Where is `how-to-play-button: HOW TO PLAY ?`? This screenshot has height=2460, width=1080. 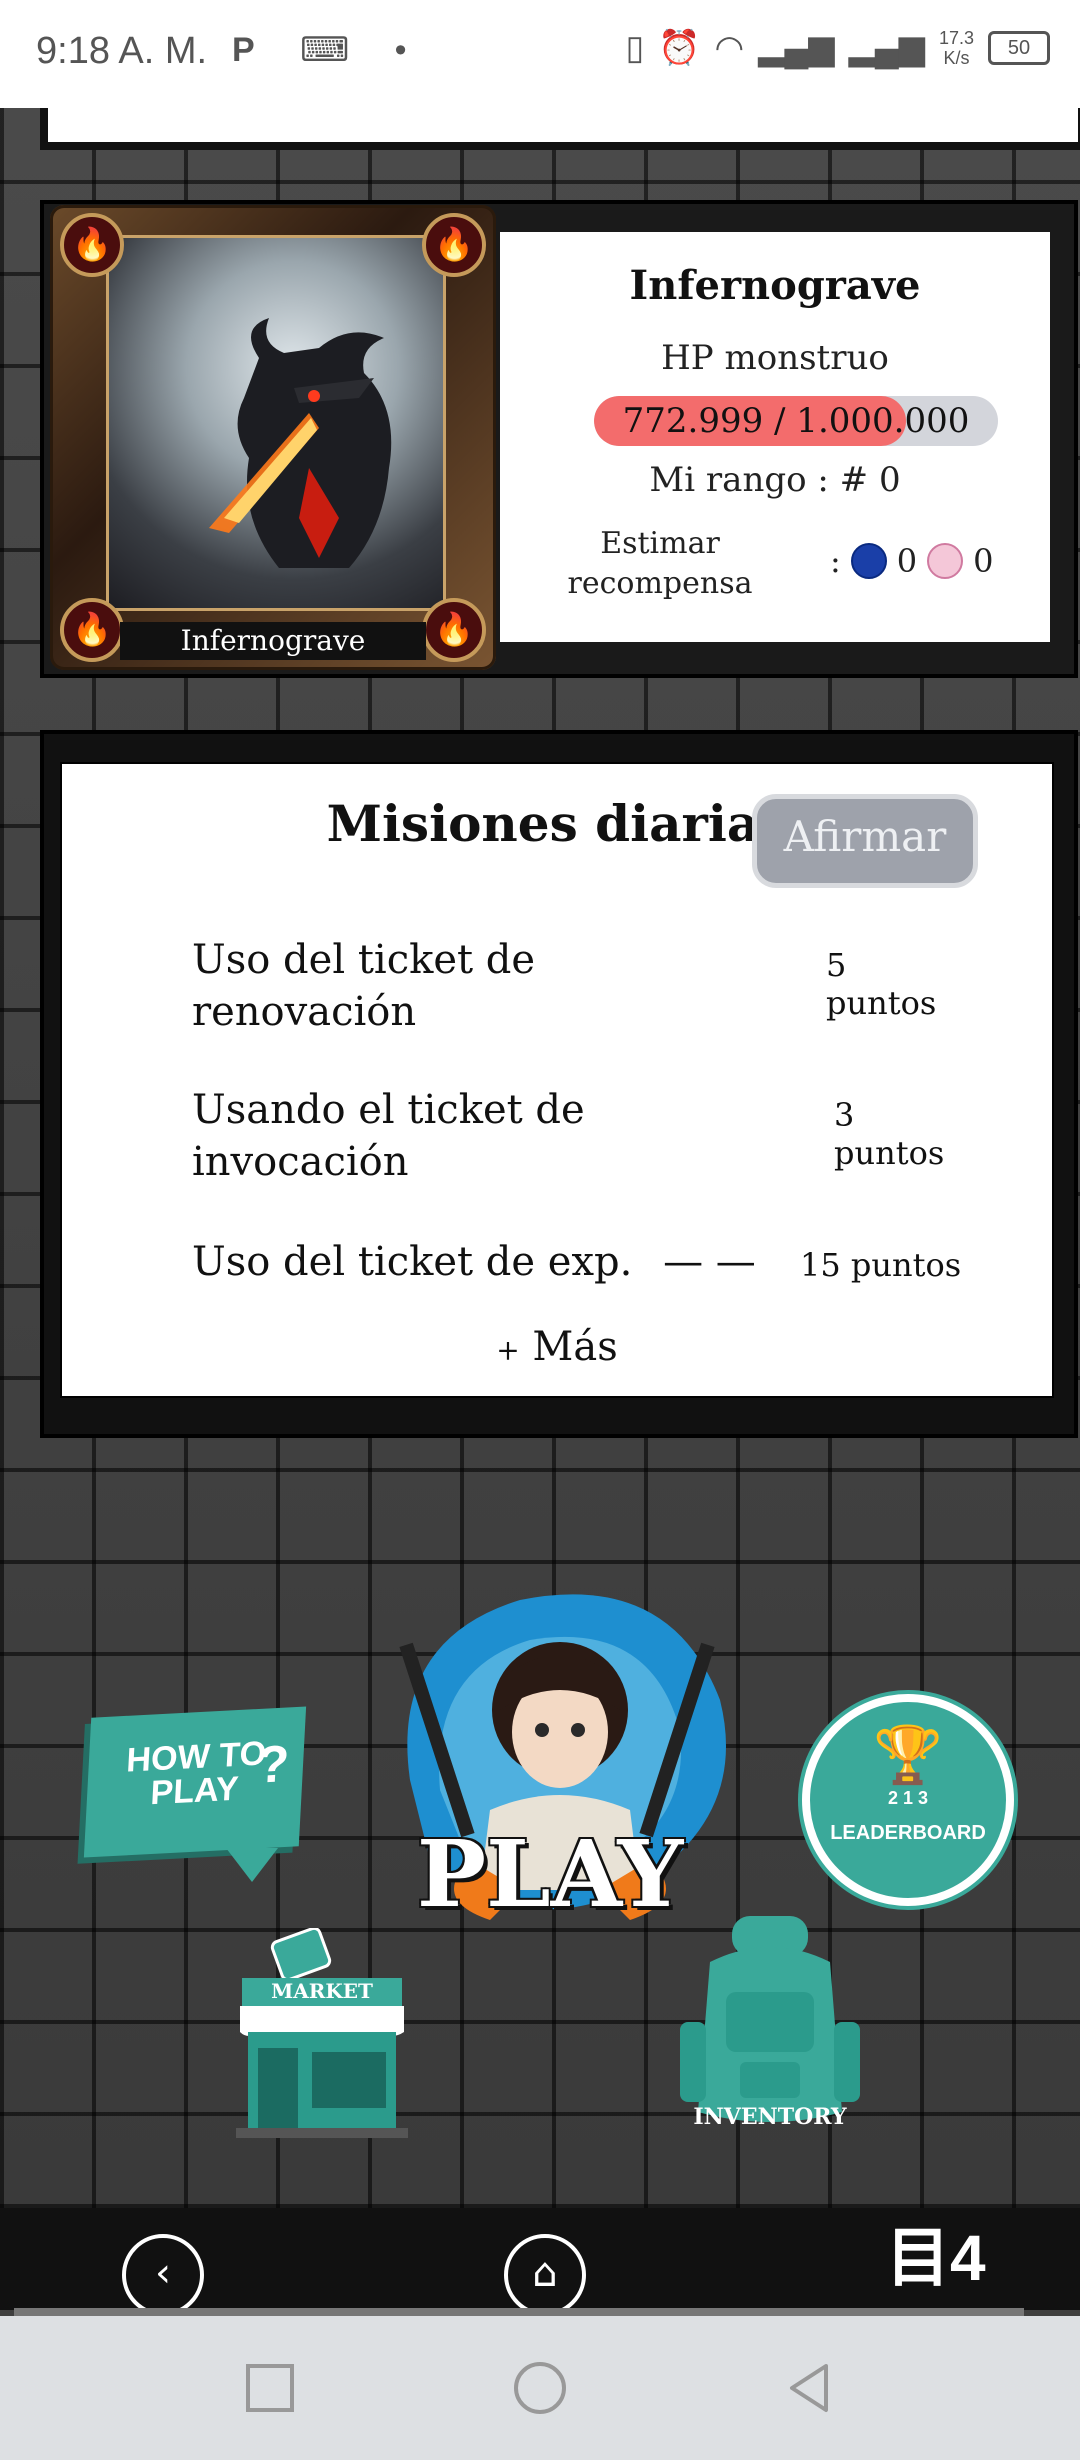
how-to-play-button: HOW TO PLAY ? is located at coordinates (195, 1782).